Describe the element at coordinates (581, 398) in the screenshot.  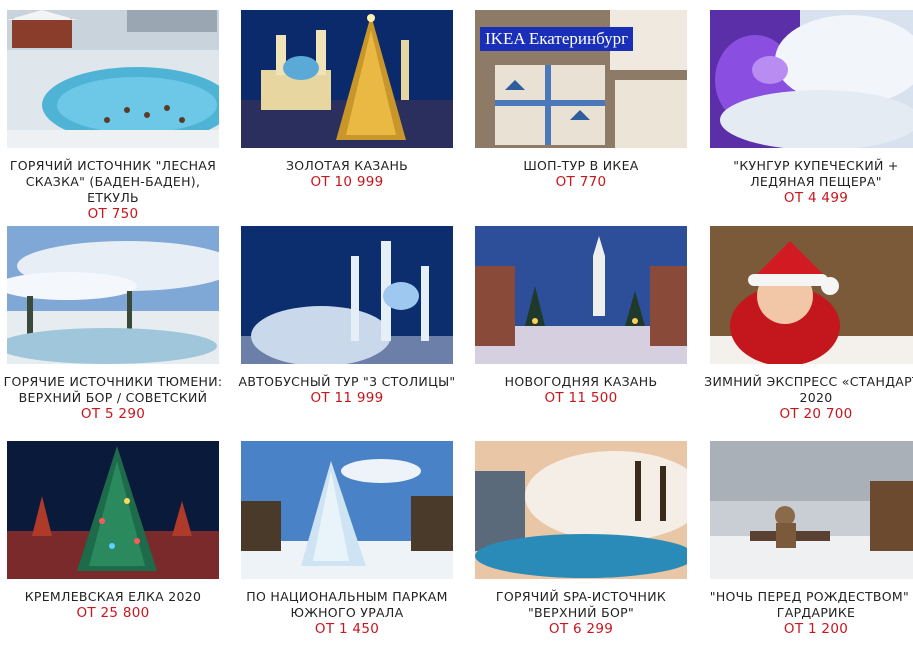
I see `tour-price: ОТ 11 500` at that location.